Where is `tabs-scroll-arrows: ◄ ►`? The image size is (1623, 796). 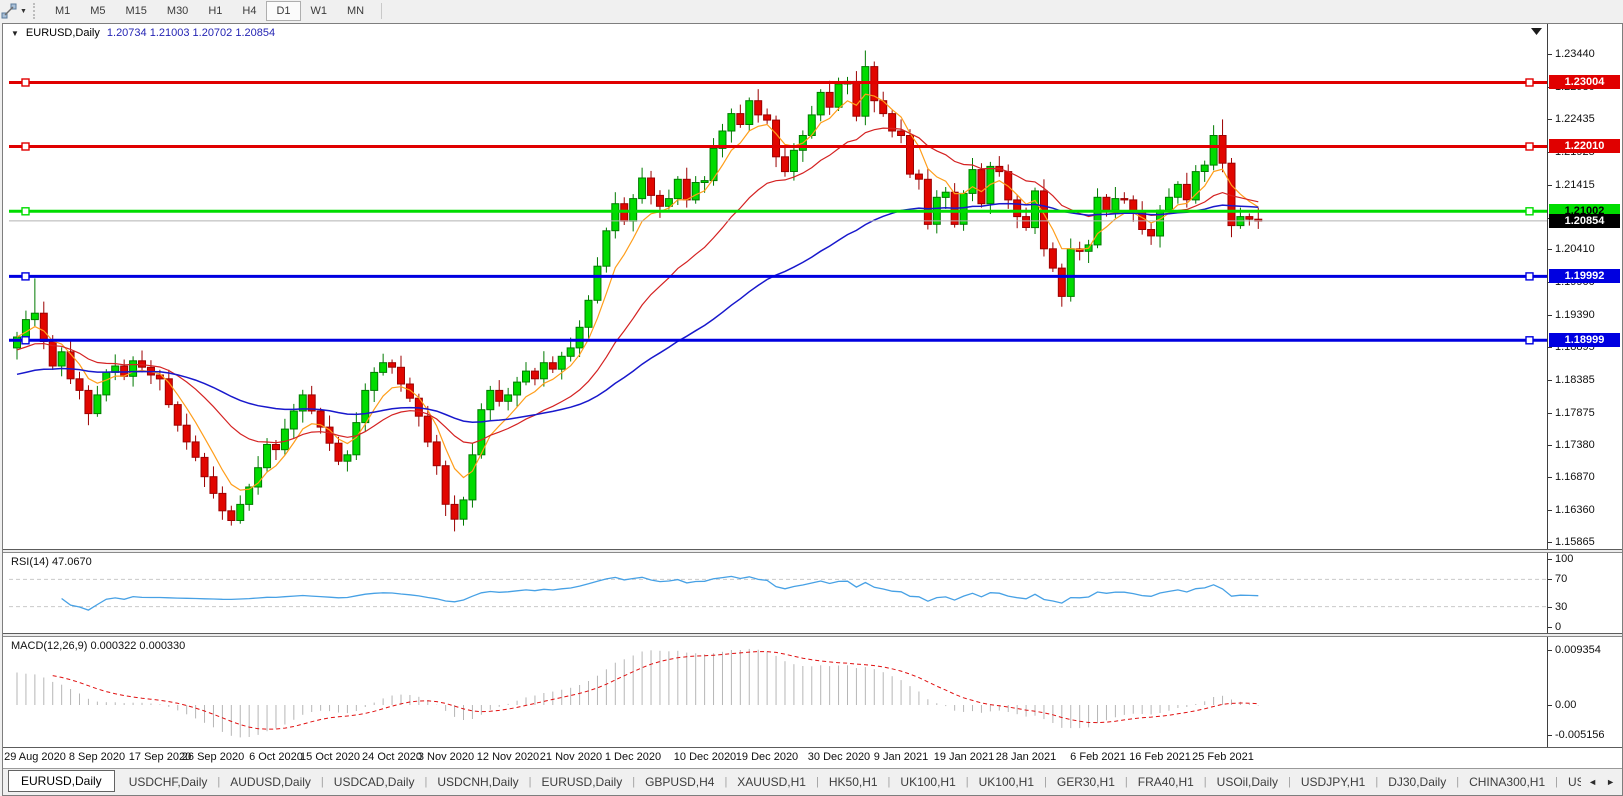
tabs-scroll-arrows: ◄ ► is located at coordinates (1601, 782).